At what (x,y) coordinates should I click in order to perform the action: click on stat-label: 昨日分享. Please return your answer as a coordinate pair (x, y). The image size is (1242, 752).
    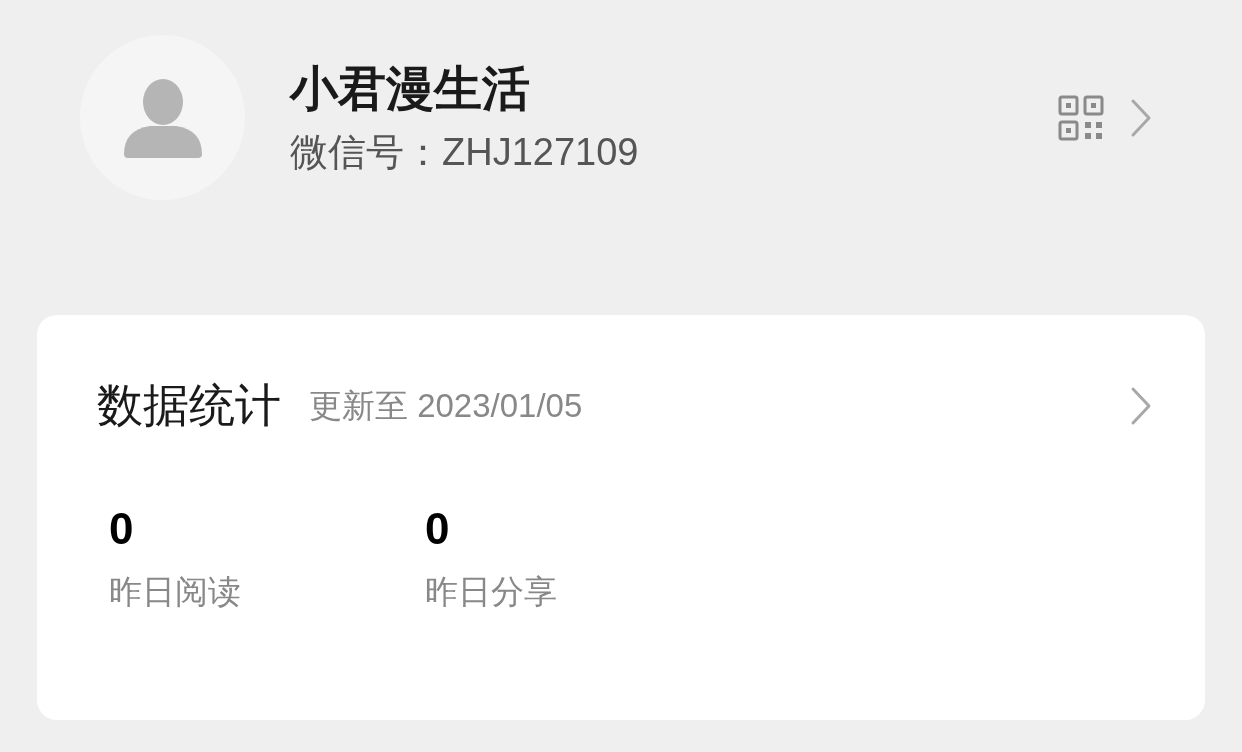
    Looking at the image, I should click on (491, 591).